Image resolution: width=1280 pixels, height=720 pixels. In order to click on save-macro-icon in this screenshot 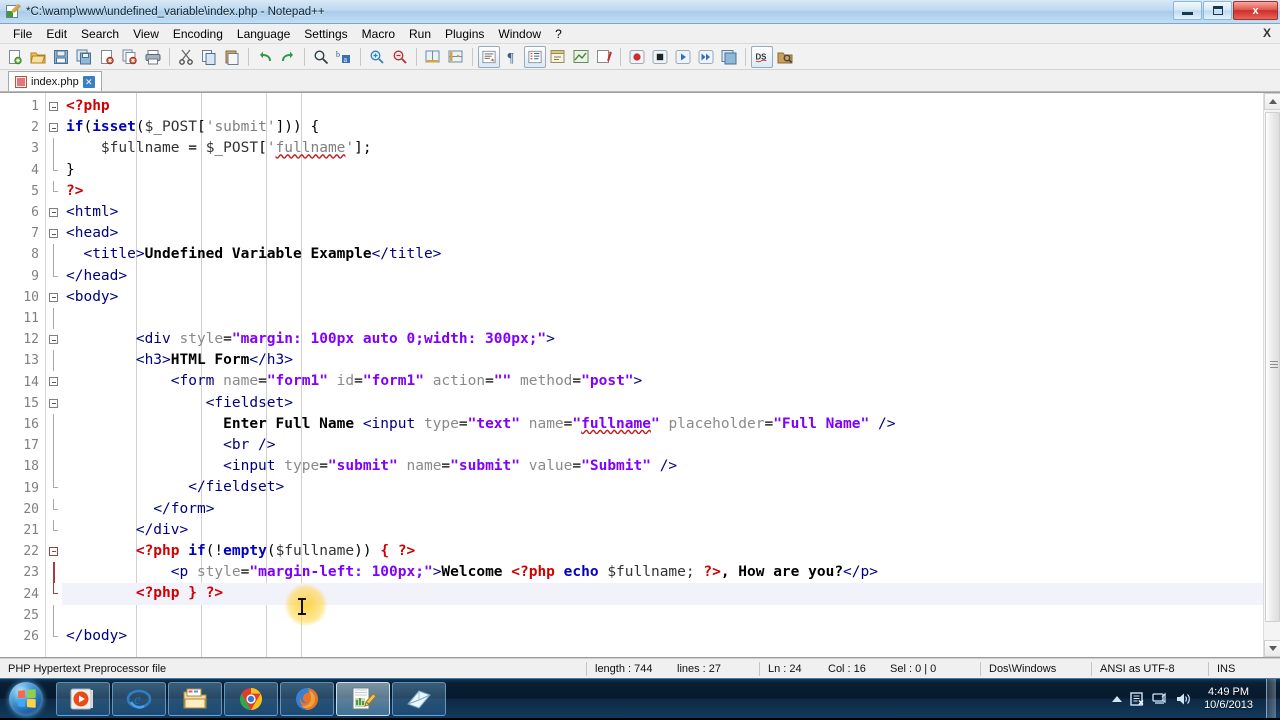, I will do `click(729, 57)`.